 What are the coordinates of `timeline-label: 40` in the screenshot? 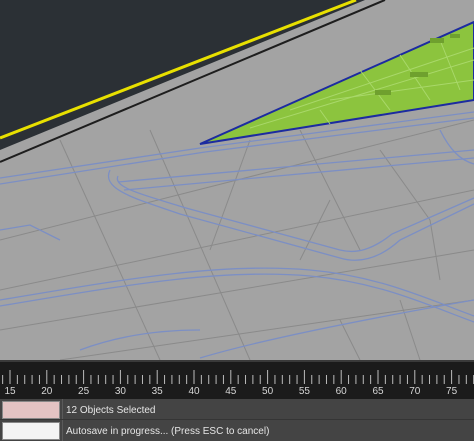 It's located at (194, 391).